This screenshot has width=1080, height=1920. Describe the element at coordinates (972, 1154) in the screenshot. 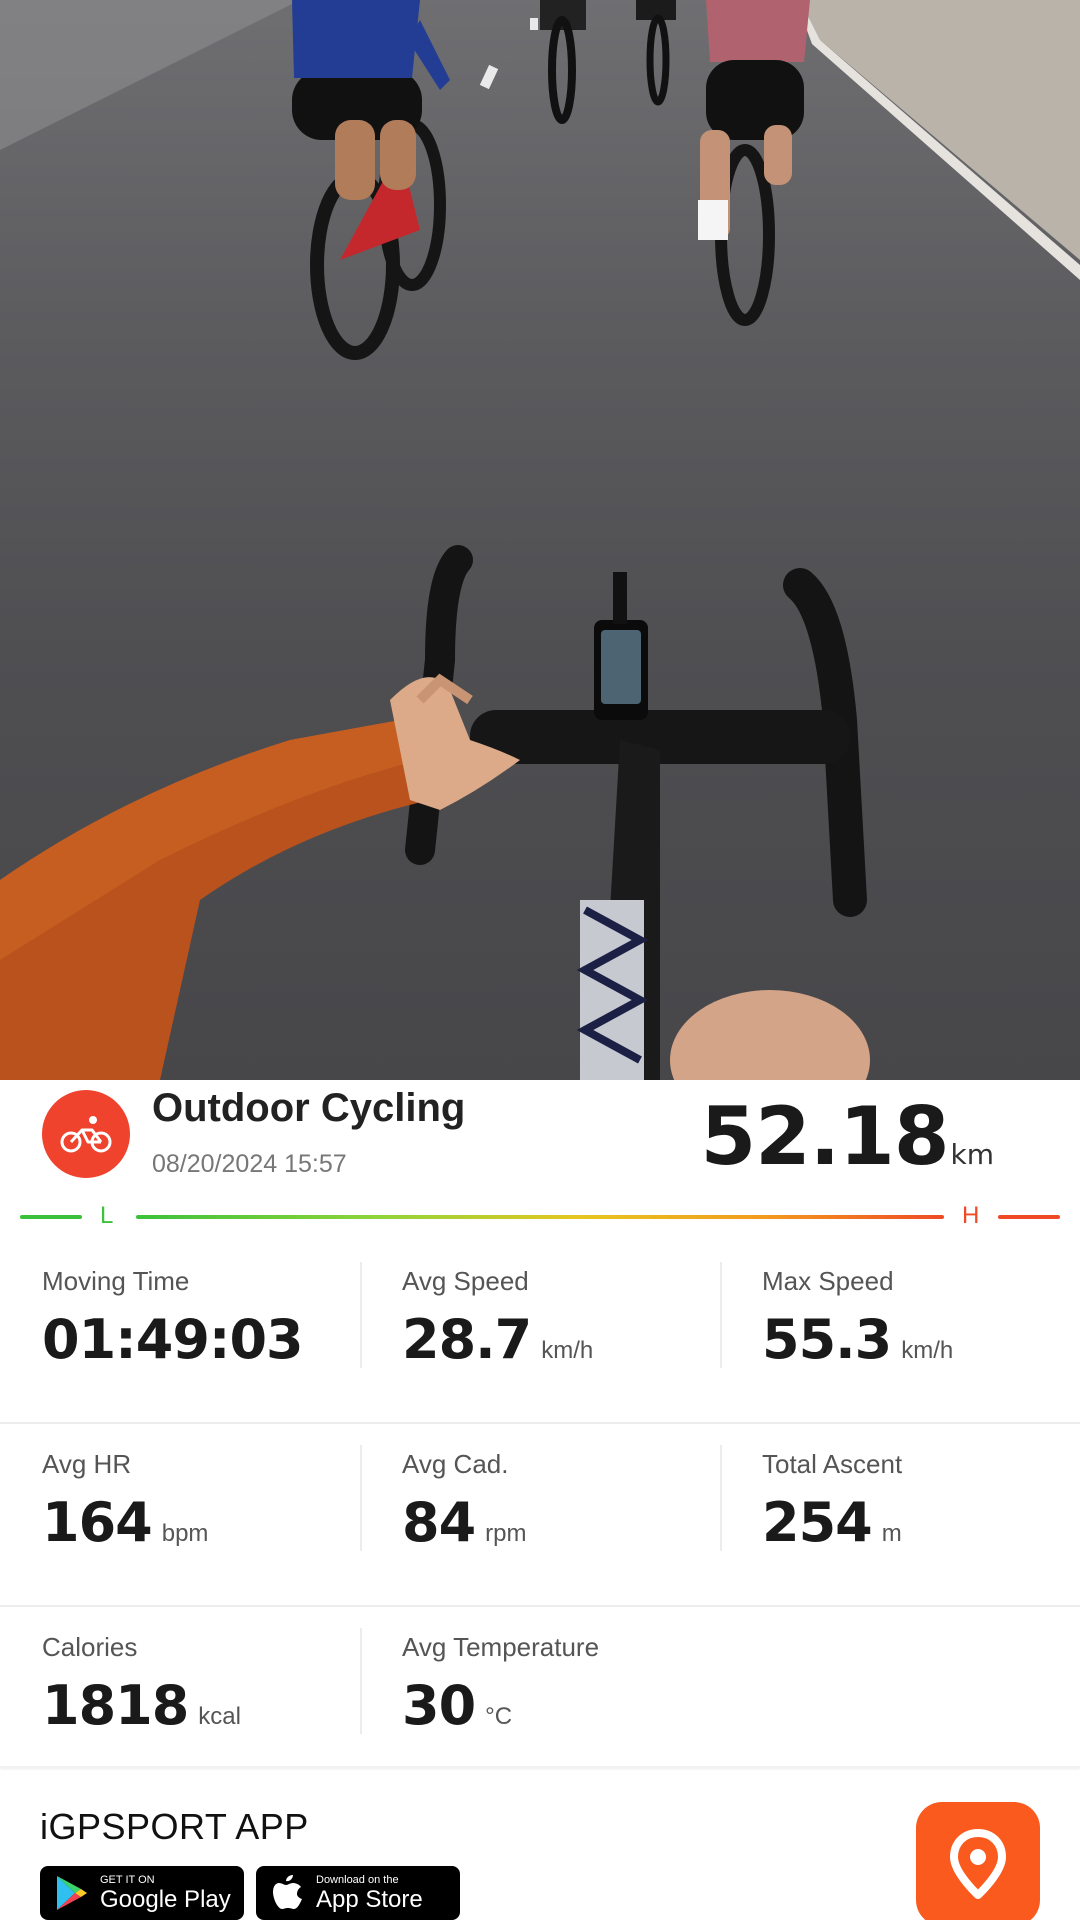

I see `distance-unit: km` at that location.